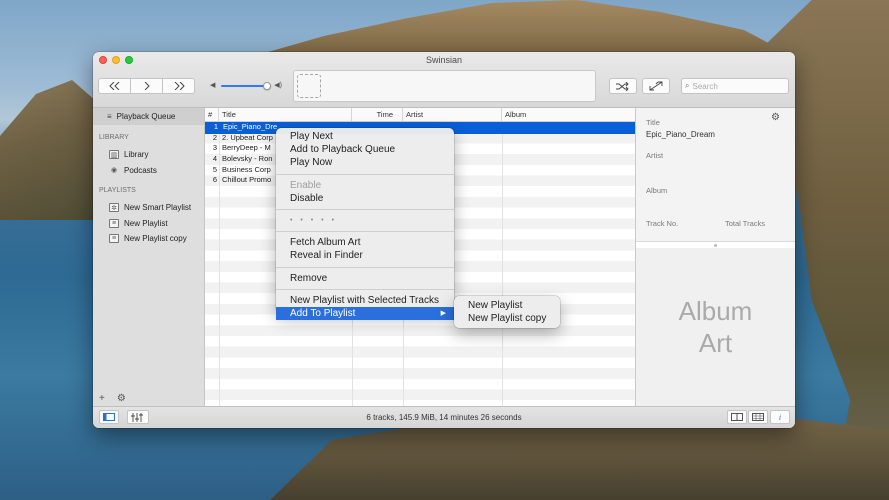 The image size is (889, 500). Describe the element at coordinates (377, 114) in the screenshot. I see `column-header-time: Time` at that location.